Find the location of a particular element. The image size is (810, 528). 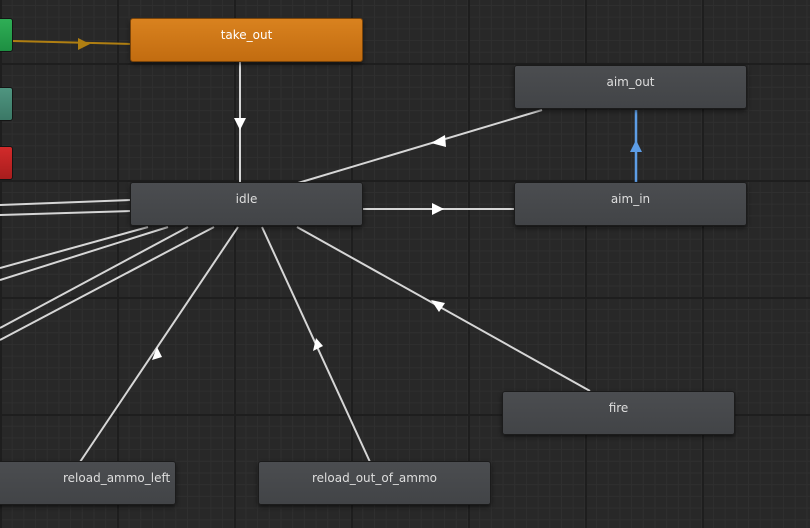

state-label: aim_out is located at coordinates (630, 82).